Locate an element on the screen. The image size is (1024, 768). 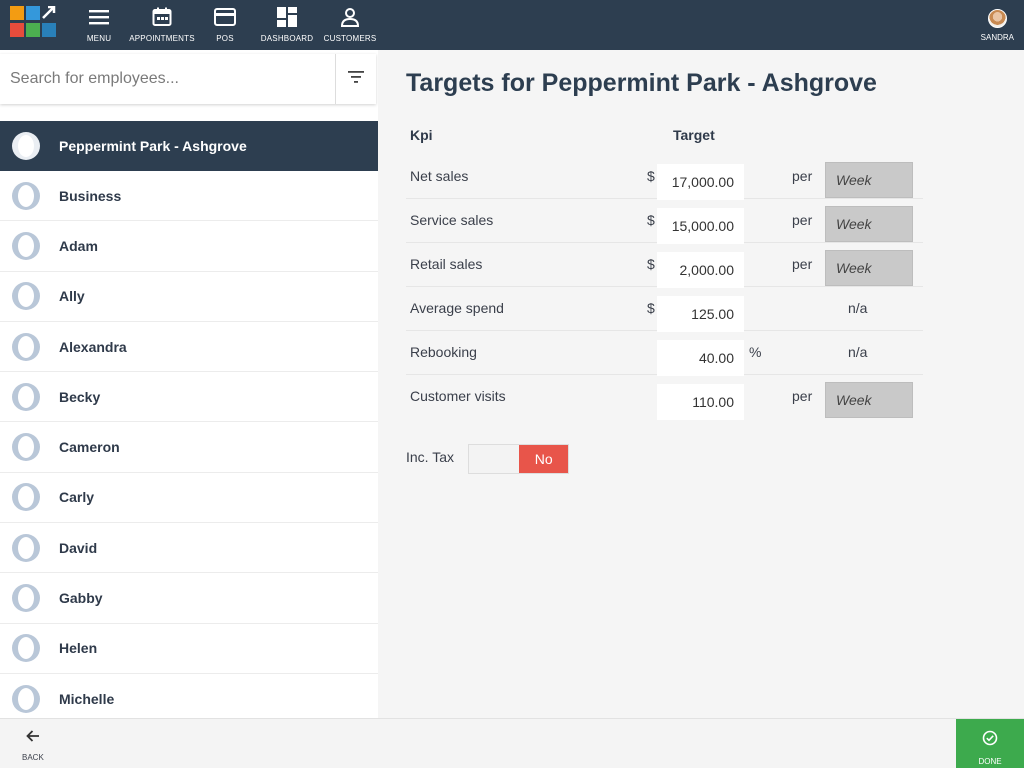
nav-menu: MENU is located at coordinates (99, 25).